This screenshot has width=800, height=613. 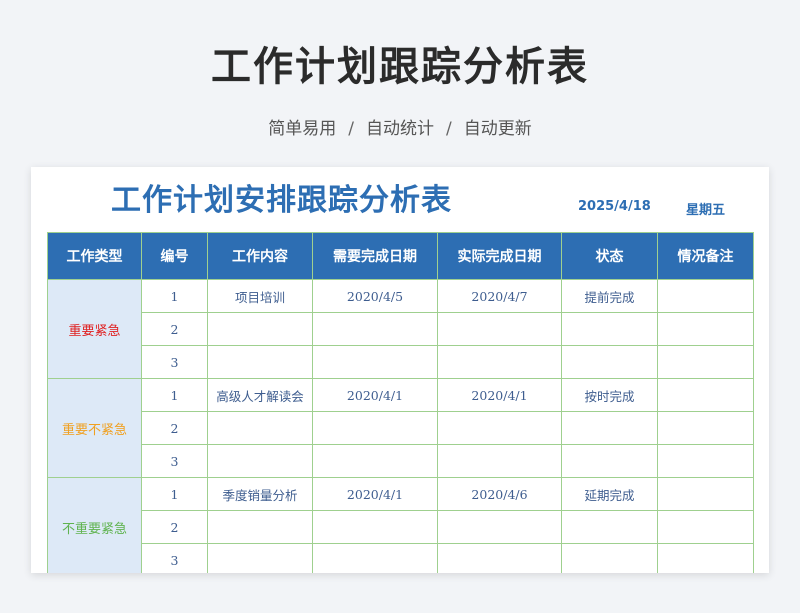 I want to click on work-type-cell: 重要紧急, so click(x=94, y=329).